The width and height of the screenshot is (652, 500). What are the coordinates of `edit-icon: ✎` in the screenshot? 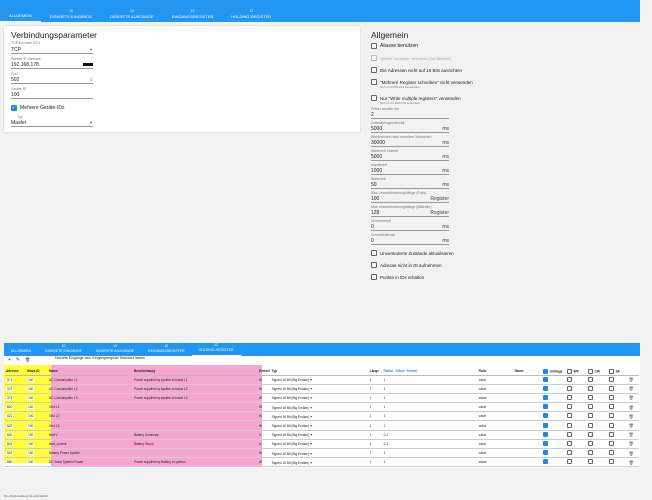 It's located at (18, 360).